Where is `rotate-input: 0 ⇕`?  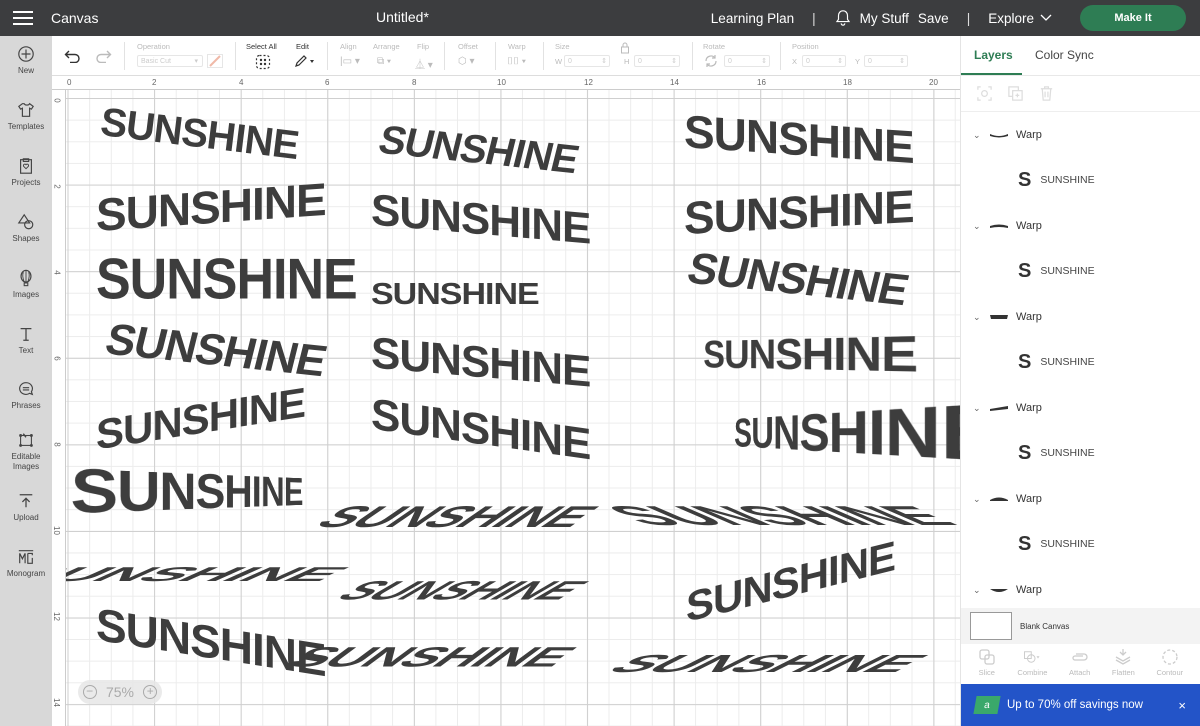
rotate-input: 0 ⇕ is located at coordinates (747, 61).